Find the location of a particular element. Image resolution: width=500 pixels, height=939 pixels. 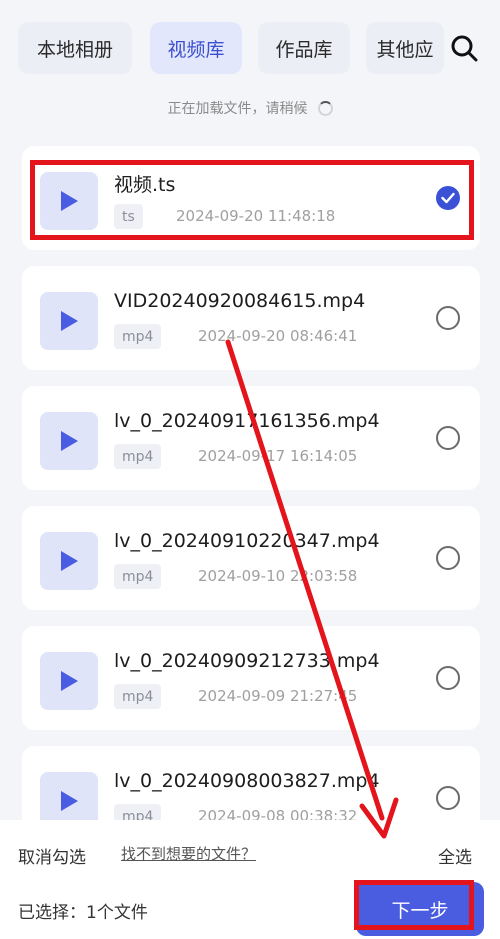

loading-text: 正在加载文件，请稍候 is located at coordinates (237, 109).